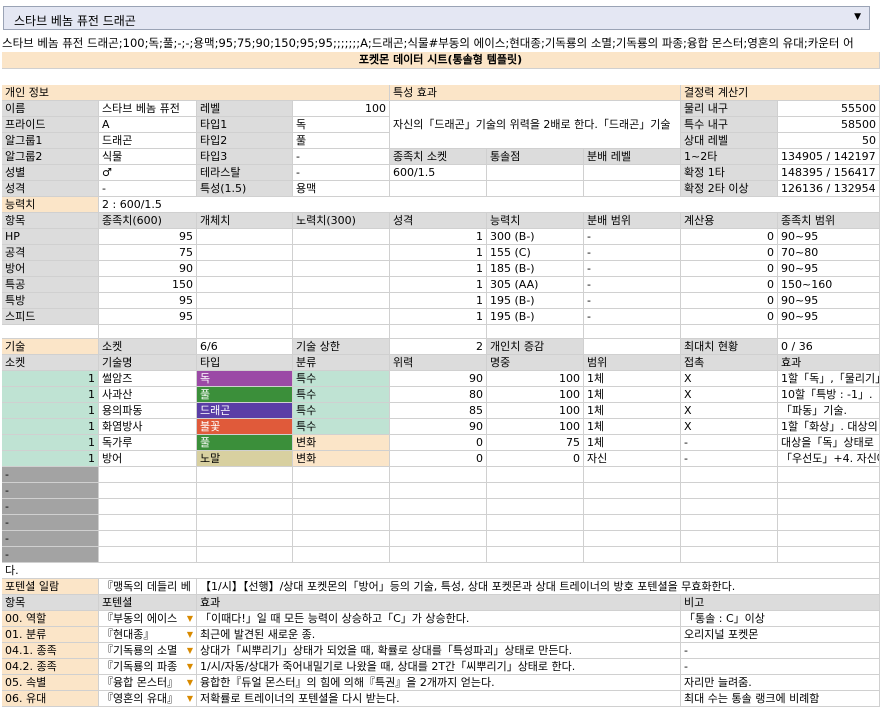 This screenshot has width=880, height=709. Describe the element at coordinates (829, 253) in the screenshot. I see `stat-range: 70~80` at that location.